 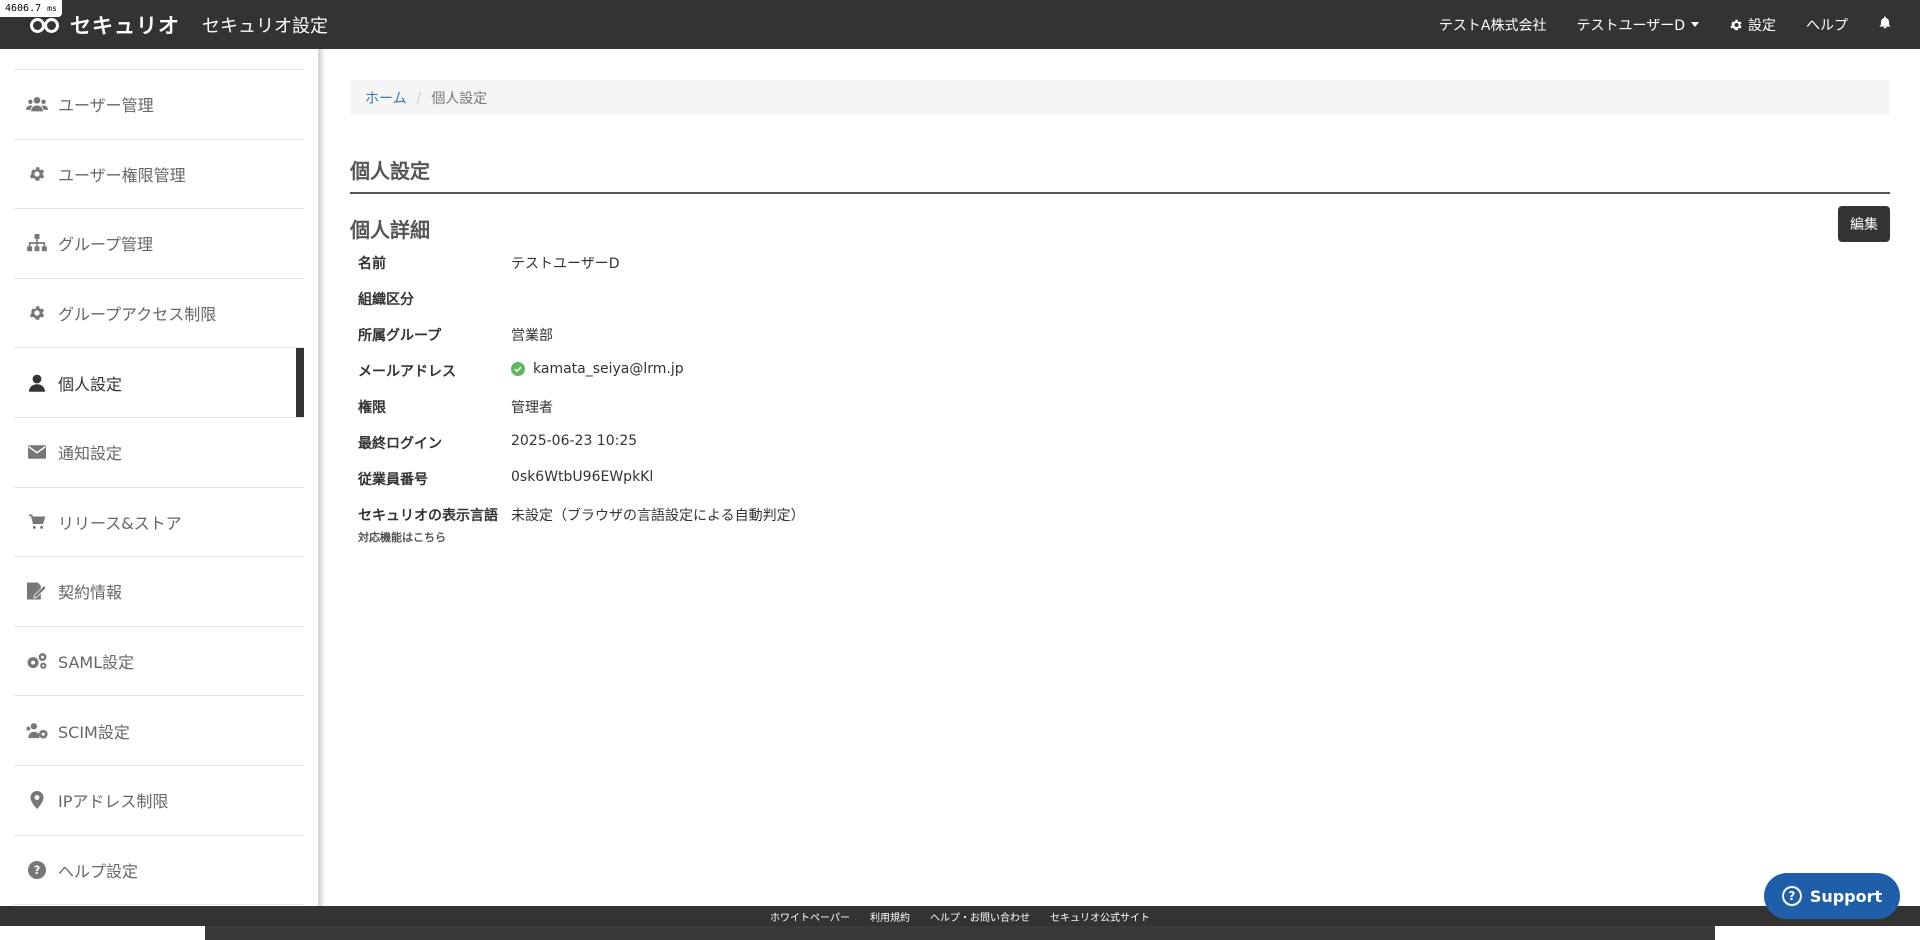 What do you see at coordinates (321, 477) in the screenshot?
I see `sidebar-divider` at bounding box center [321, 477].